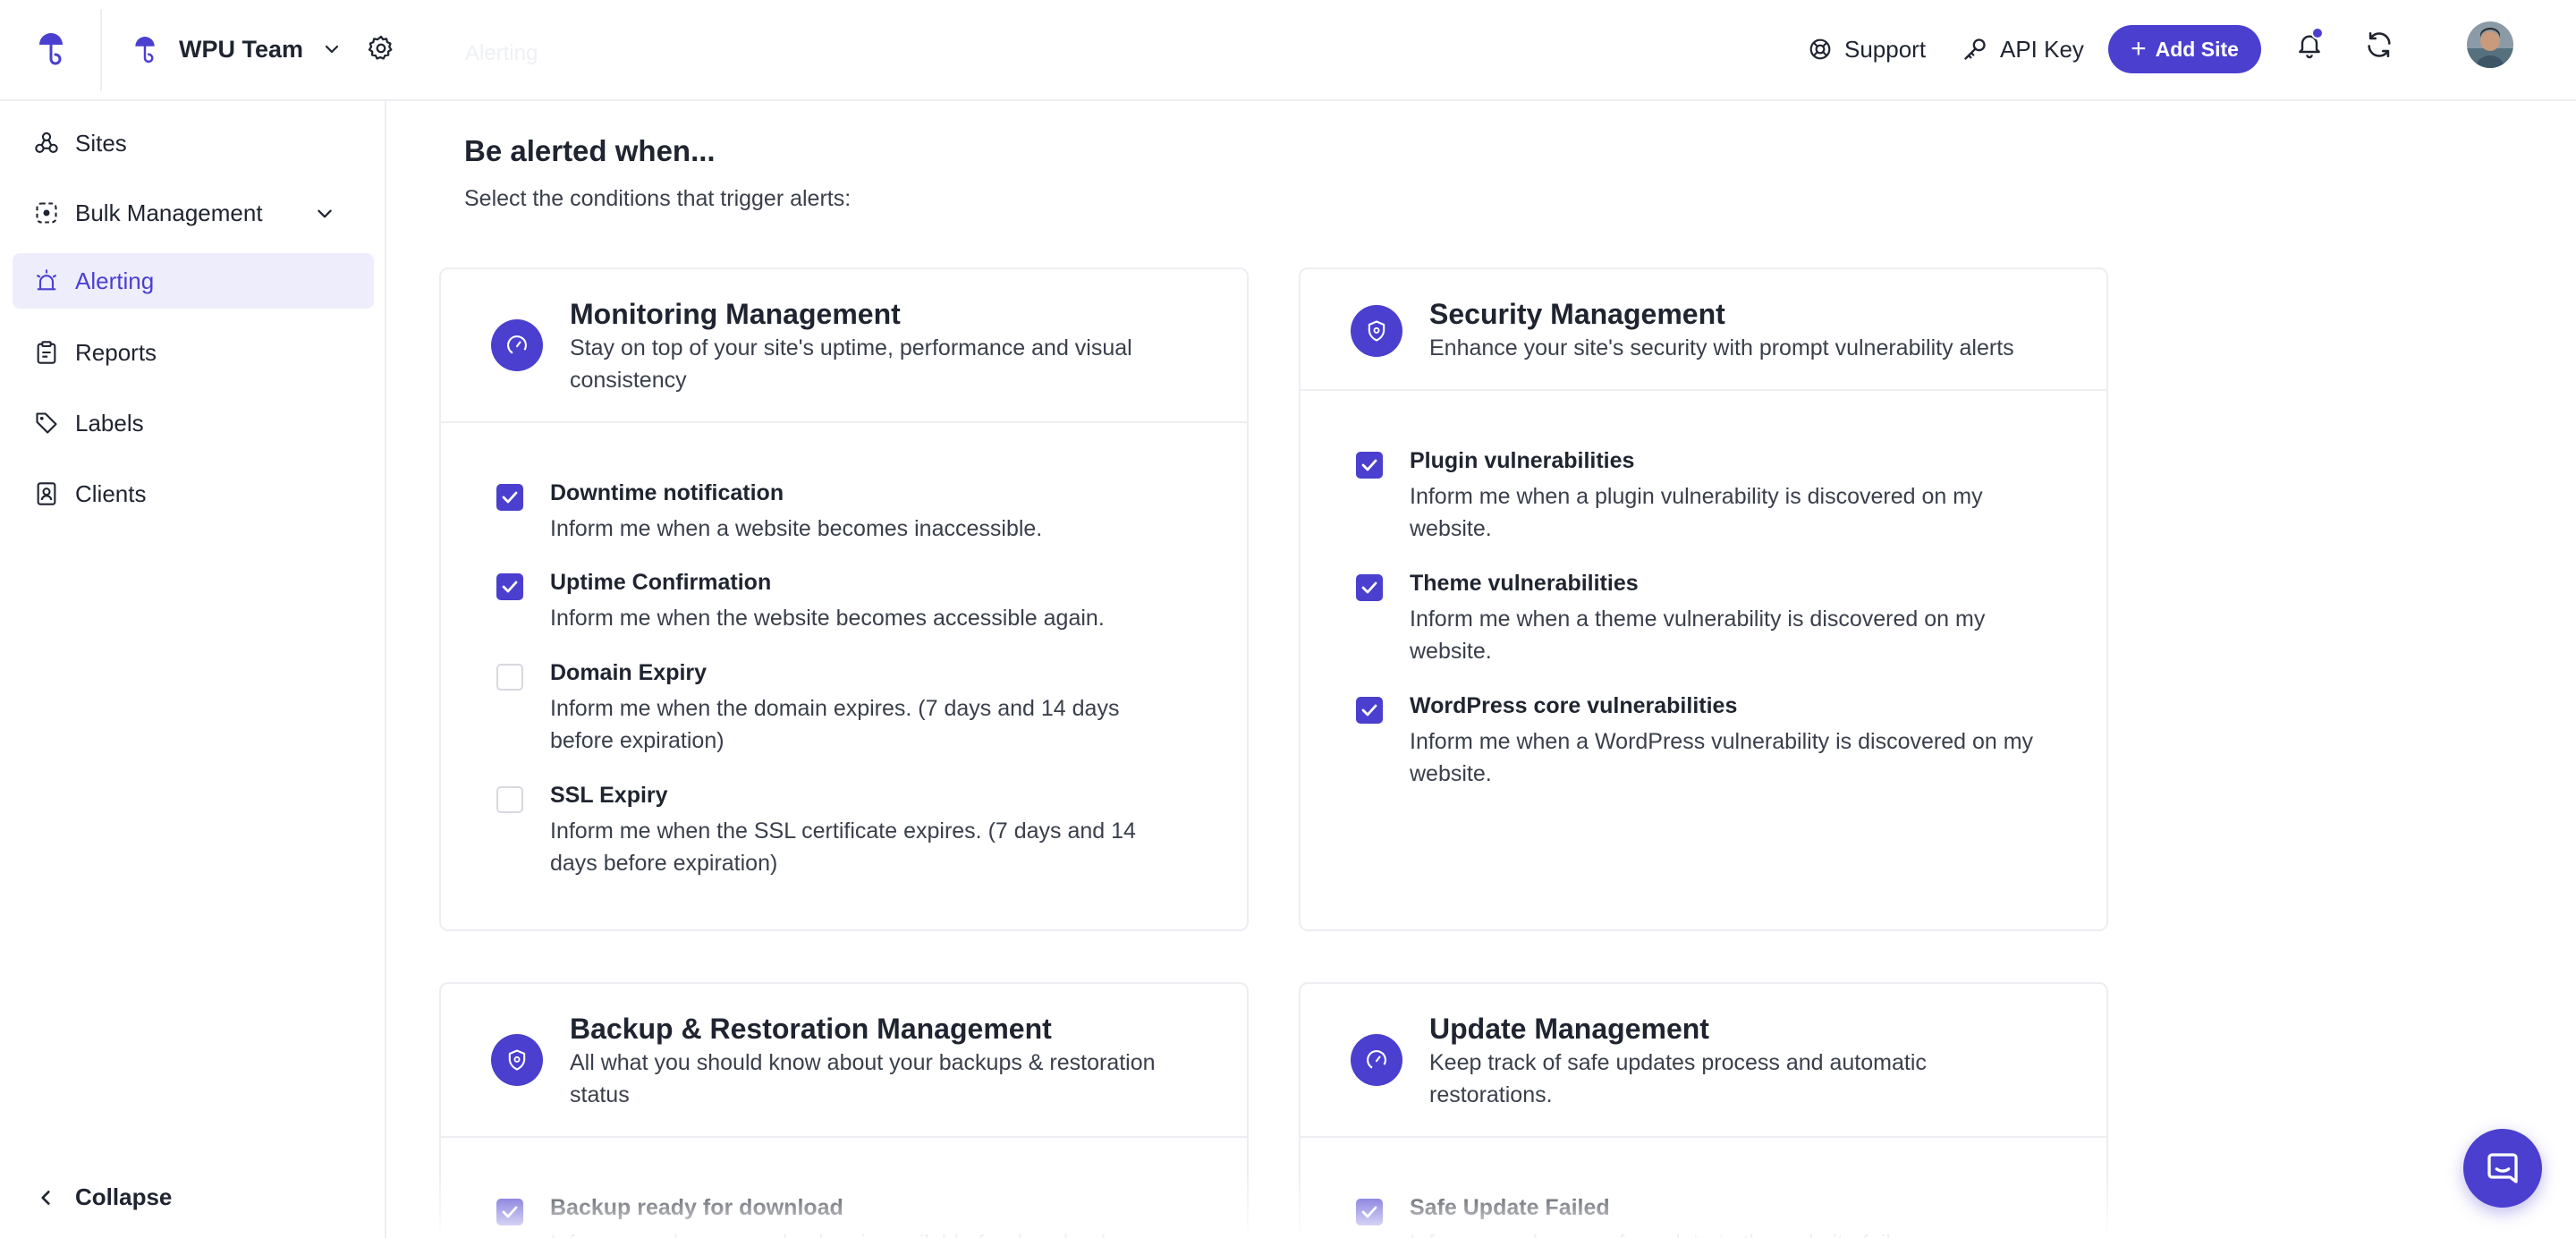 The image size is (2576, 1238). What do you see at coordinates (609, 795) in the screenshot?
I see `option-title: SSL Expiry` at bounding box center [609, 795].